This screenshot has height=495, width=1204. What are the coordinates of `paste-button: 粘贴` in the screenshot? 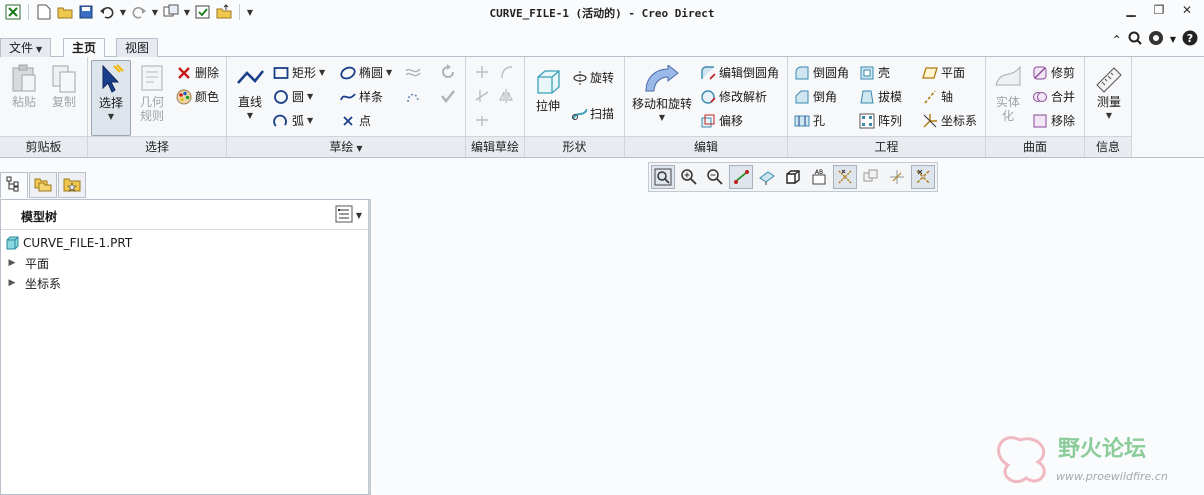 It's located at (24, 86).